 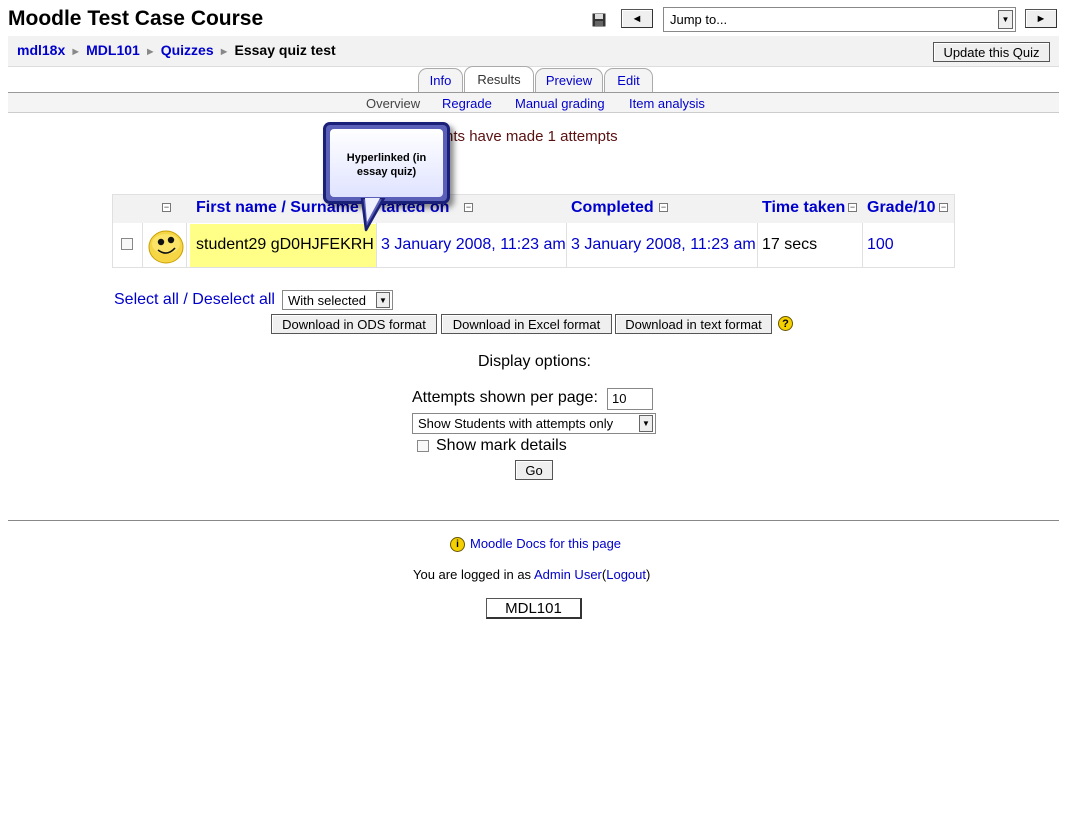 I want to click on breadcrumb-site: mdl18x, so click(x=41, y=50).